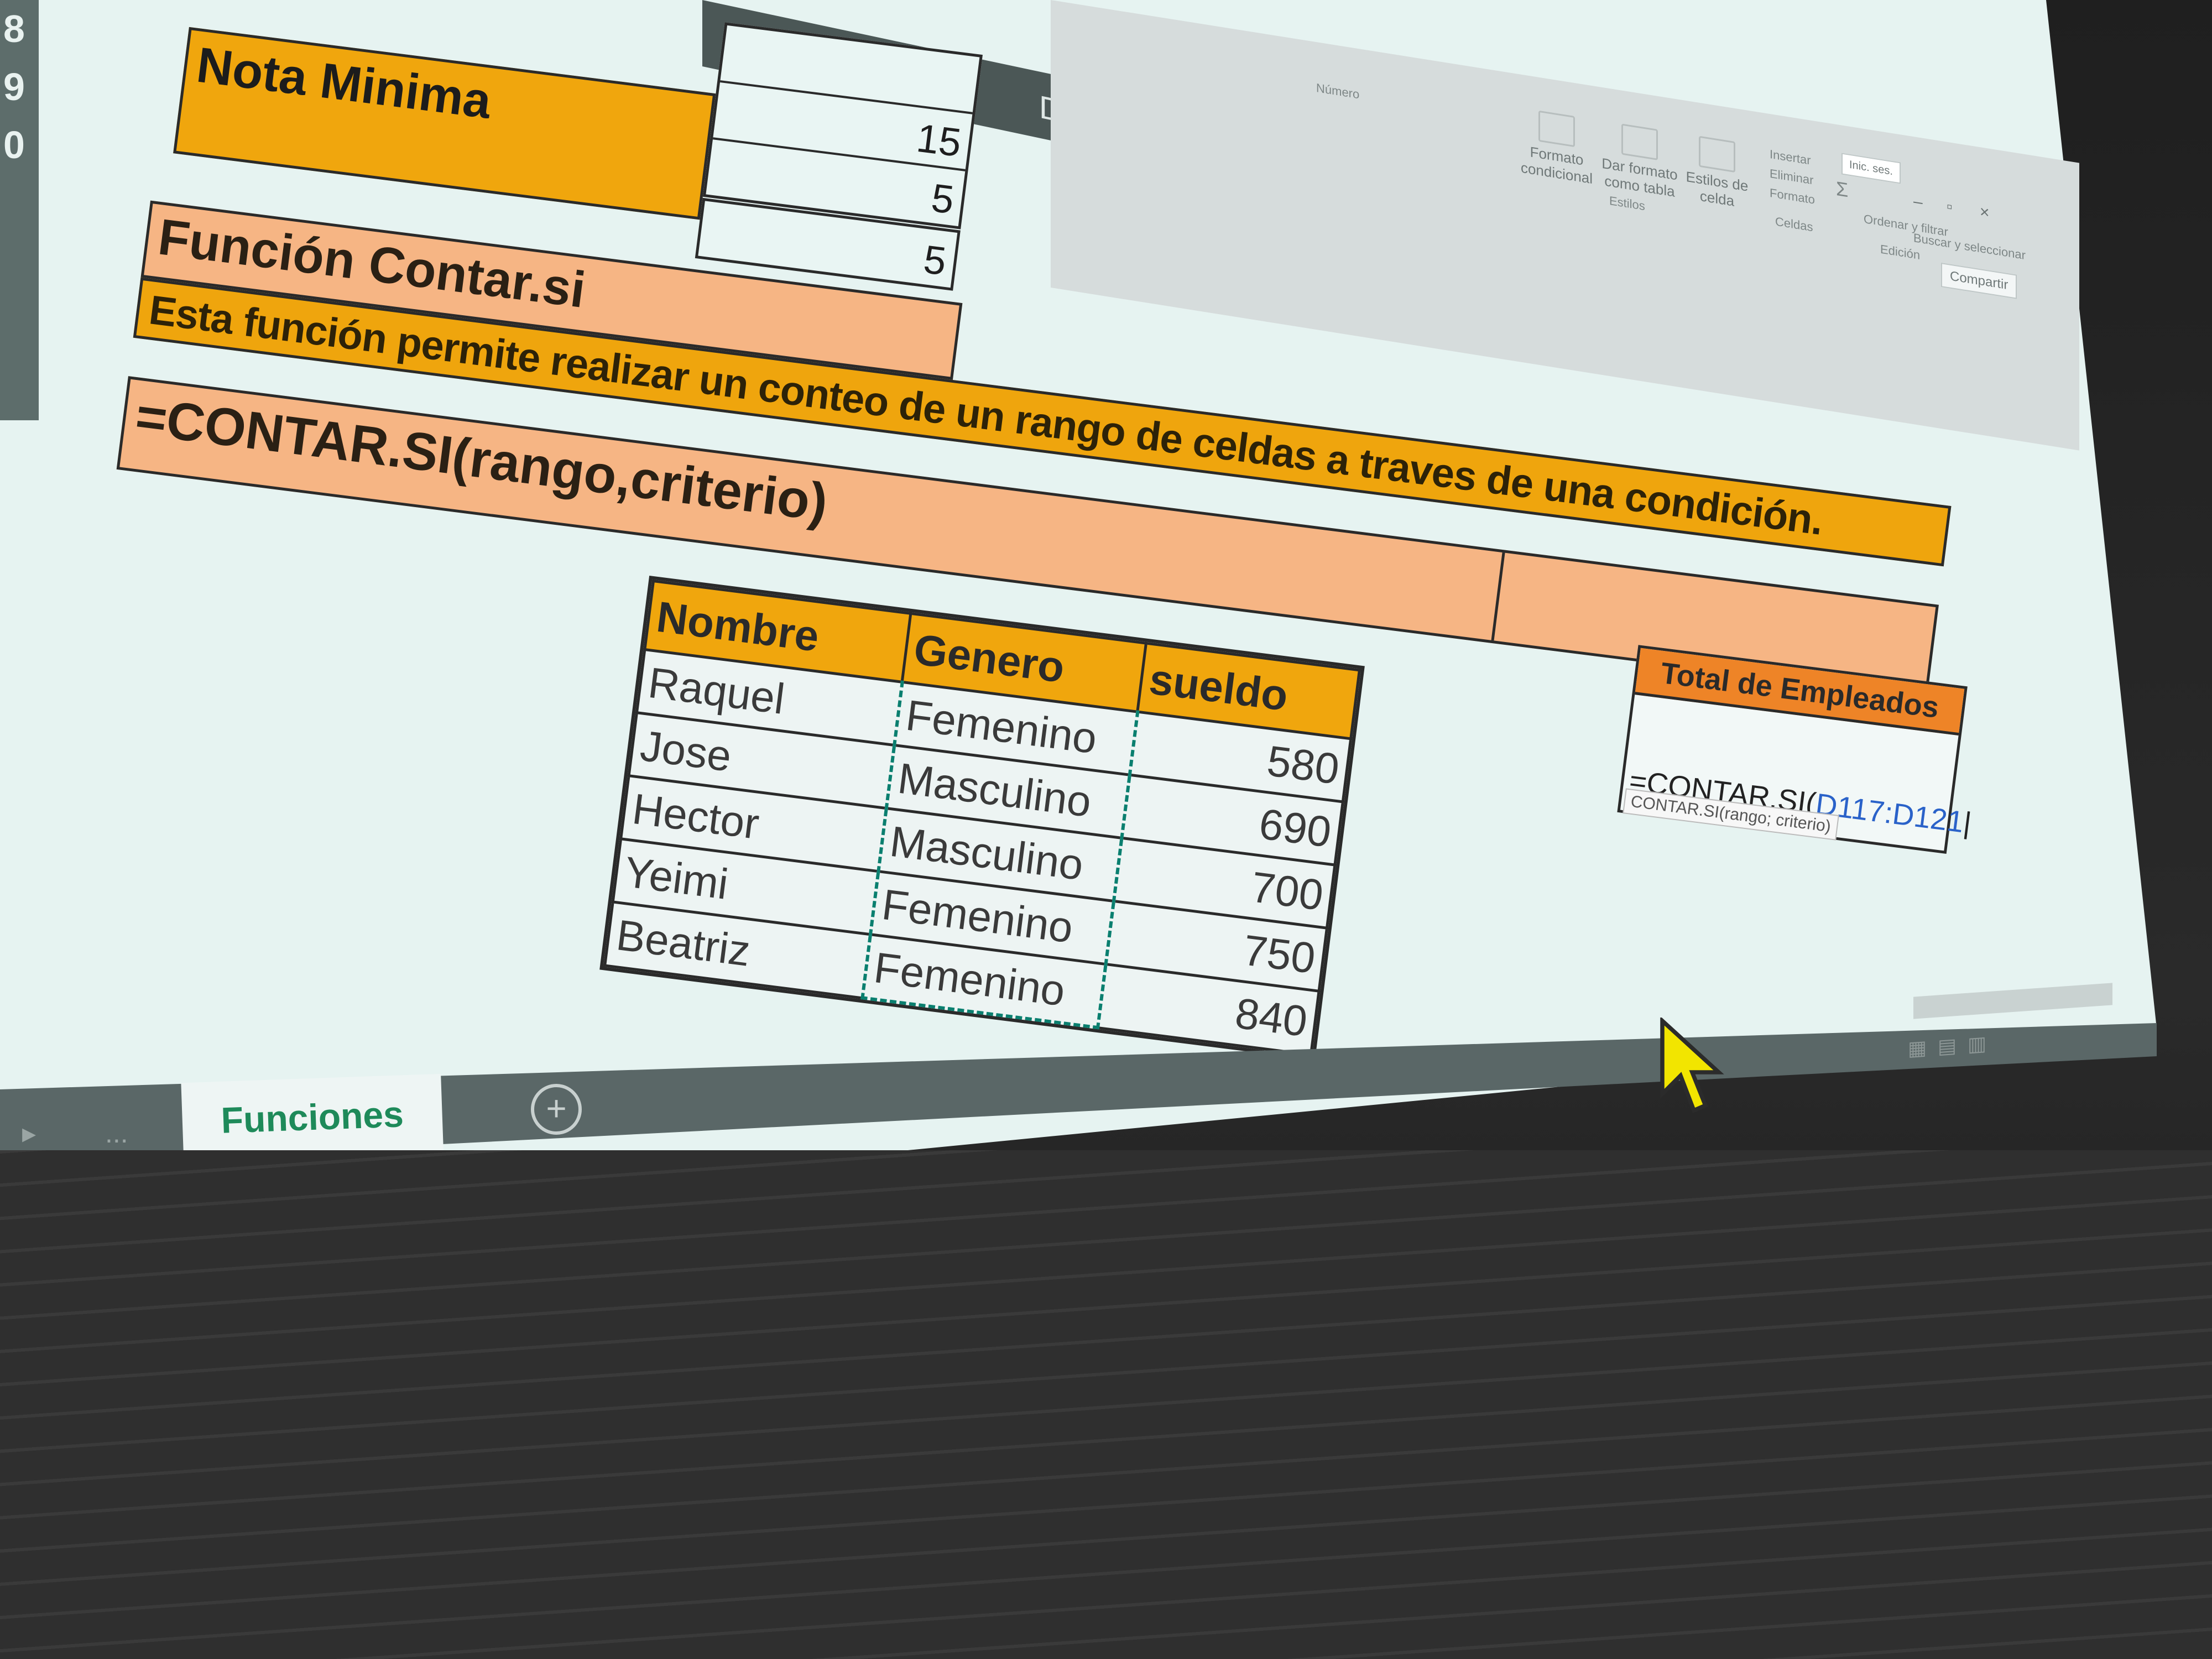 Image resolution: width=2212 pixels, height=1659 pixels. What do you see at coordinates (1792, 177) in the screenshot?
I see `eliminar-button: Eliminar` at bounding box center [1792, 177].